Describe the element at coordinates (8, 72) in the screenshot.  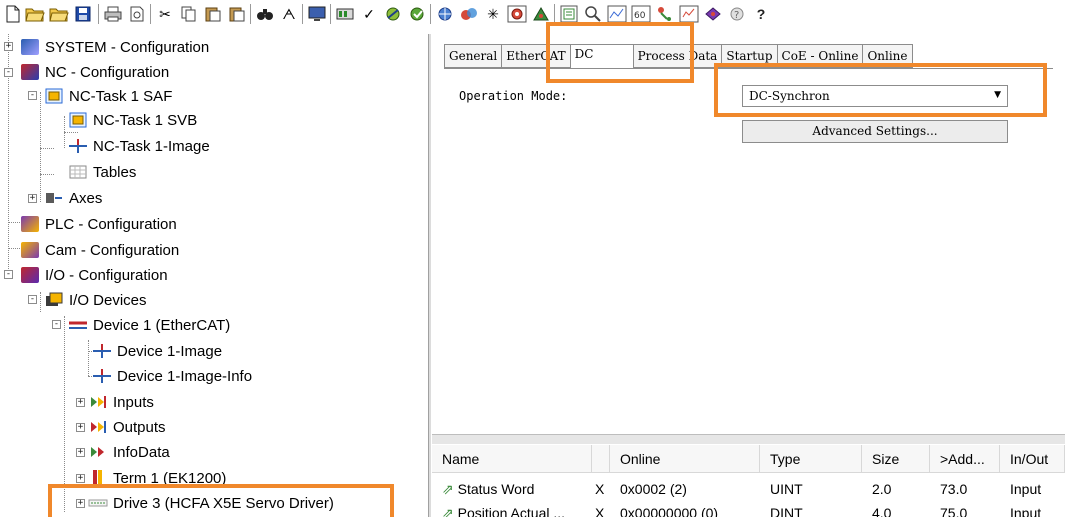
I see `expand-nc-toggle: -` at that location.